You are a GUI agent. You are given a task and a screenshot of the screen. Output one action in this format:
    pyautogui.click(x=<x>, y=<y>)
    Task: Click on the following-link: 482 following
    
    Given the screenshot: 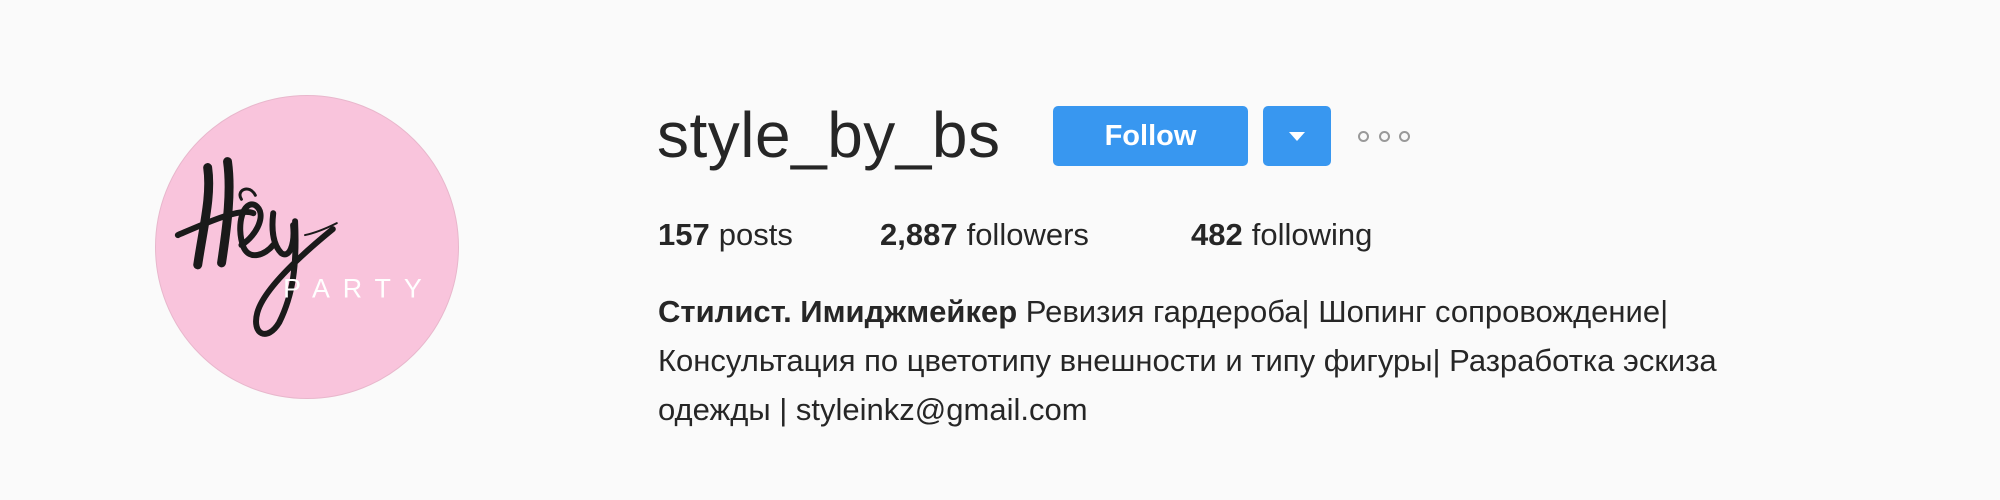 What is the action you would take?
    pyautogui.click(x=1281, y=235)
    